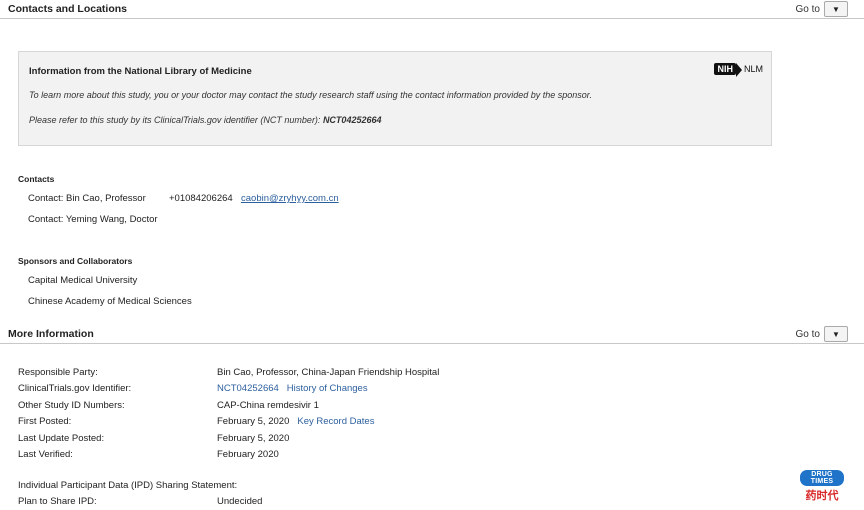 The height and width of the screenshot is (510, 864). What do you see at coordinates (432, 9) in the screenshot?
I see `contacts-locations-header: Contacts and Locations Go to ▼` at bounding box center [432, 9].